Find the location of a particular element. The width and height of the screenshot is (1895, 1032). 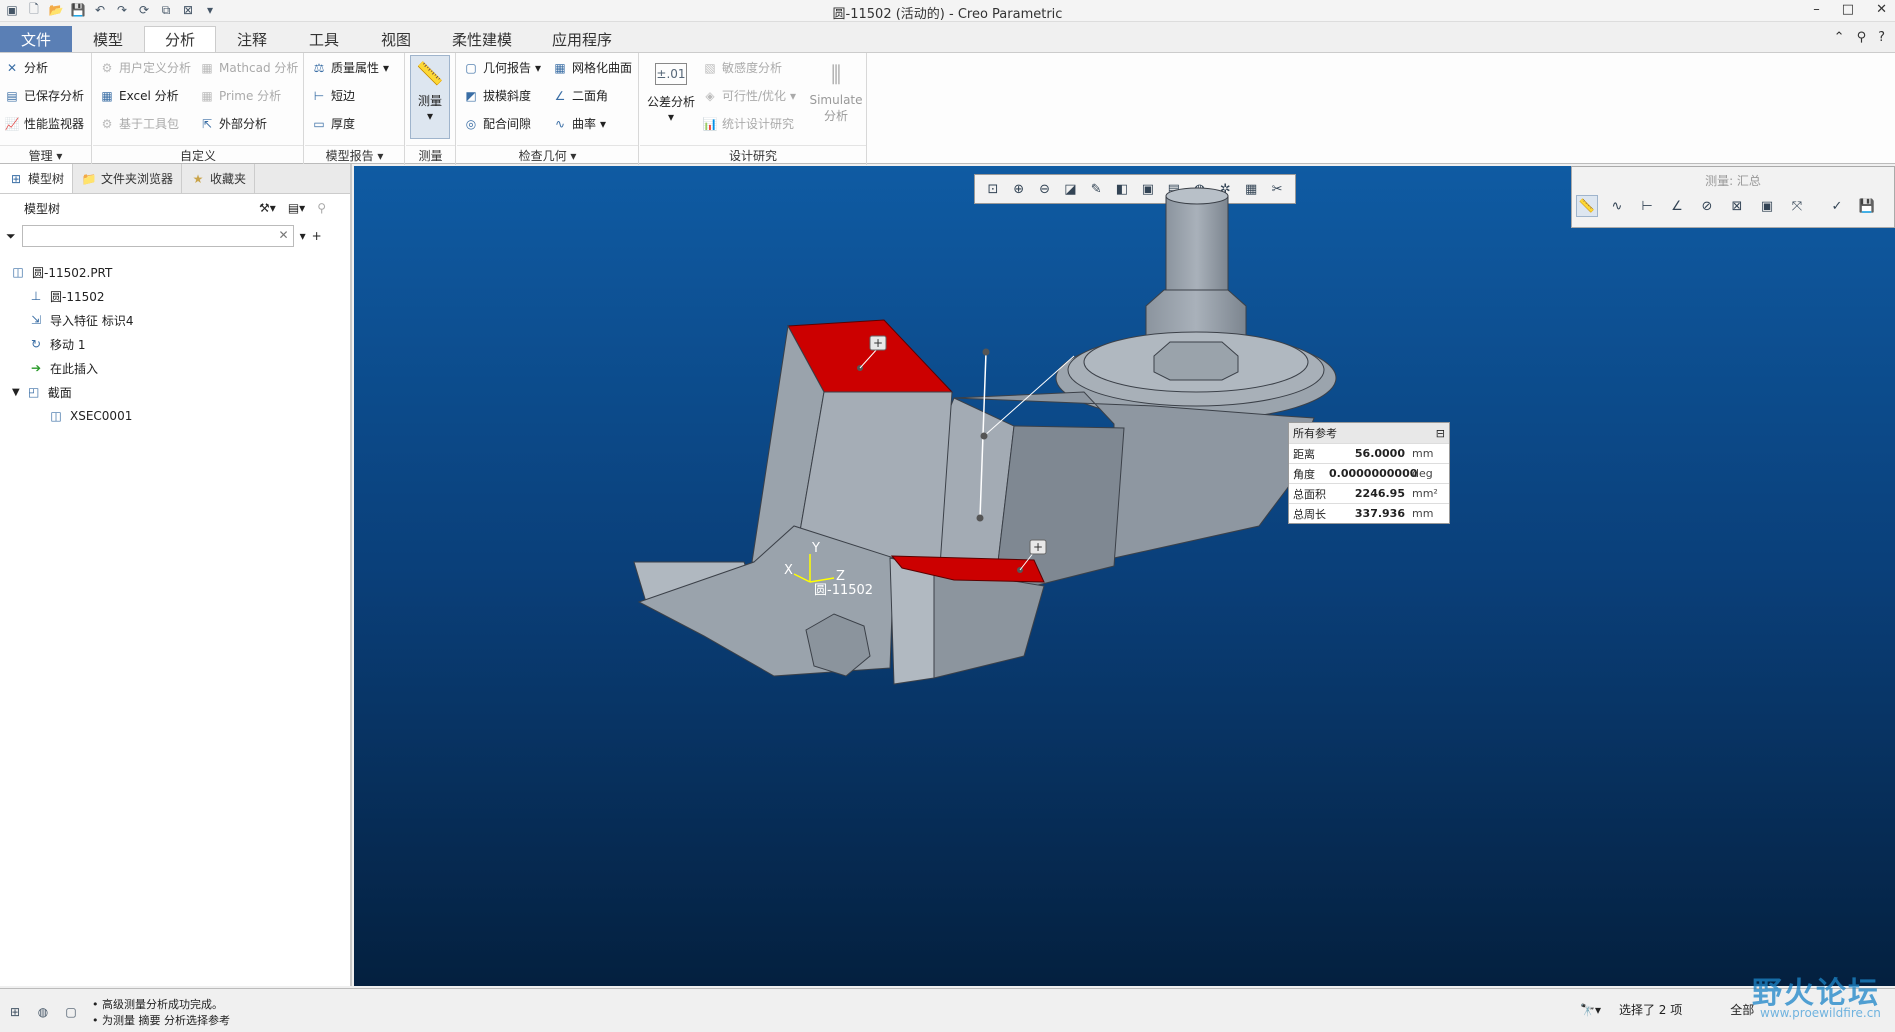

collapse-results-icon: ⊟ is located at coordinates (1440, 433).